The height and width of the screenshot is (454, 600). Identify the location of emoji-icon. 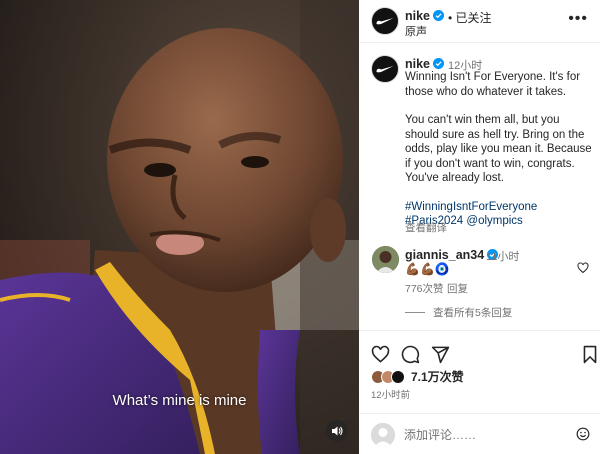
(583, 434).